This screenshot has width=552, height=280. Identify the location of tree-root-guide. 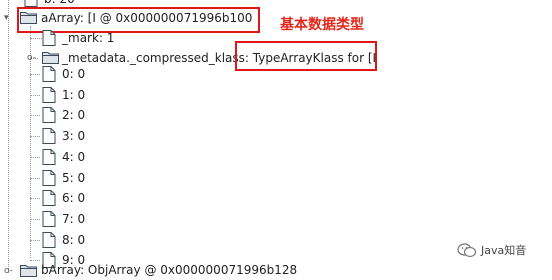
(8, 136).